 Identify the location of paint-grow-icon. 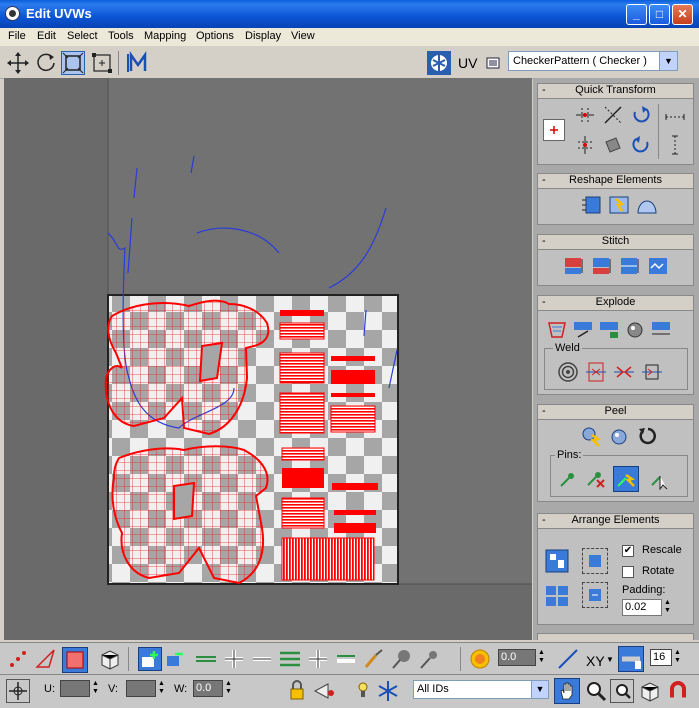
(402, 659).